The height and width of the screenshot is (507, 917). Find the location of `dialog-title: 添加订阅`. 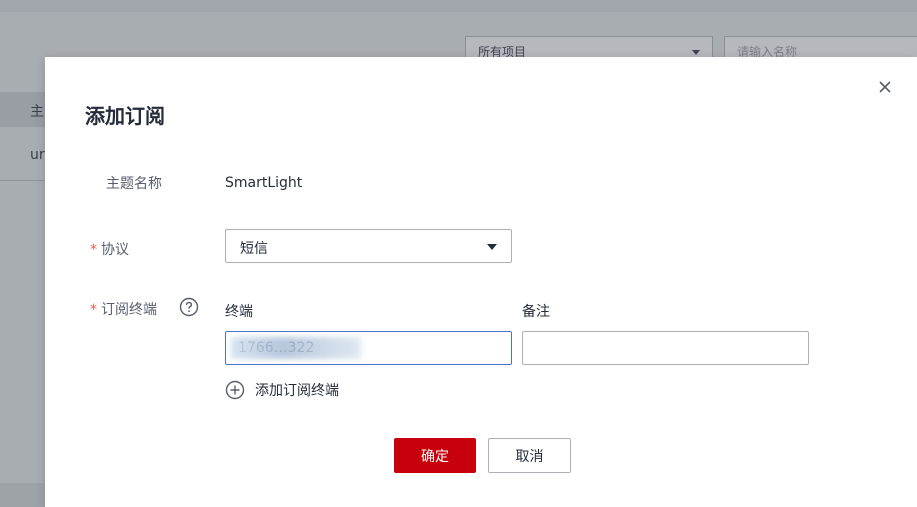

dialog-title: 添加订阅 is located at coordinates (125, 116).